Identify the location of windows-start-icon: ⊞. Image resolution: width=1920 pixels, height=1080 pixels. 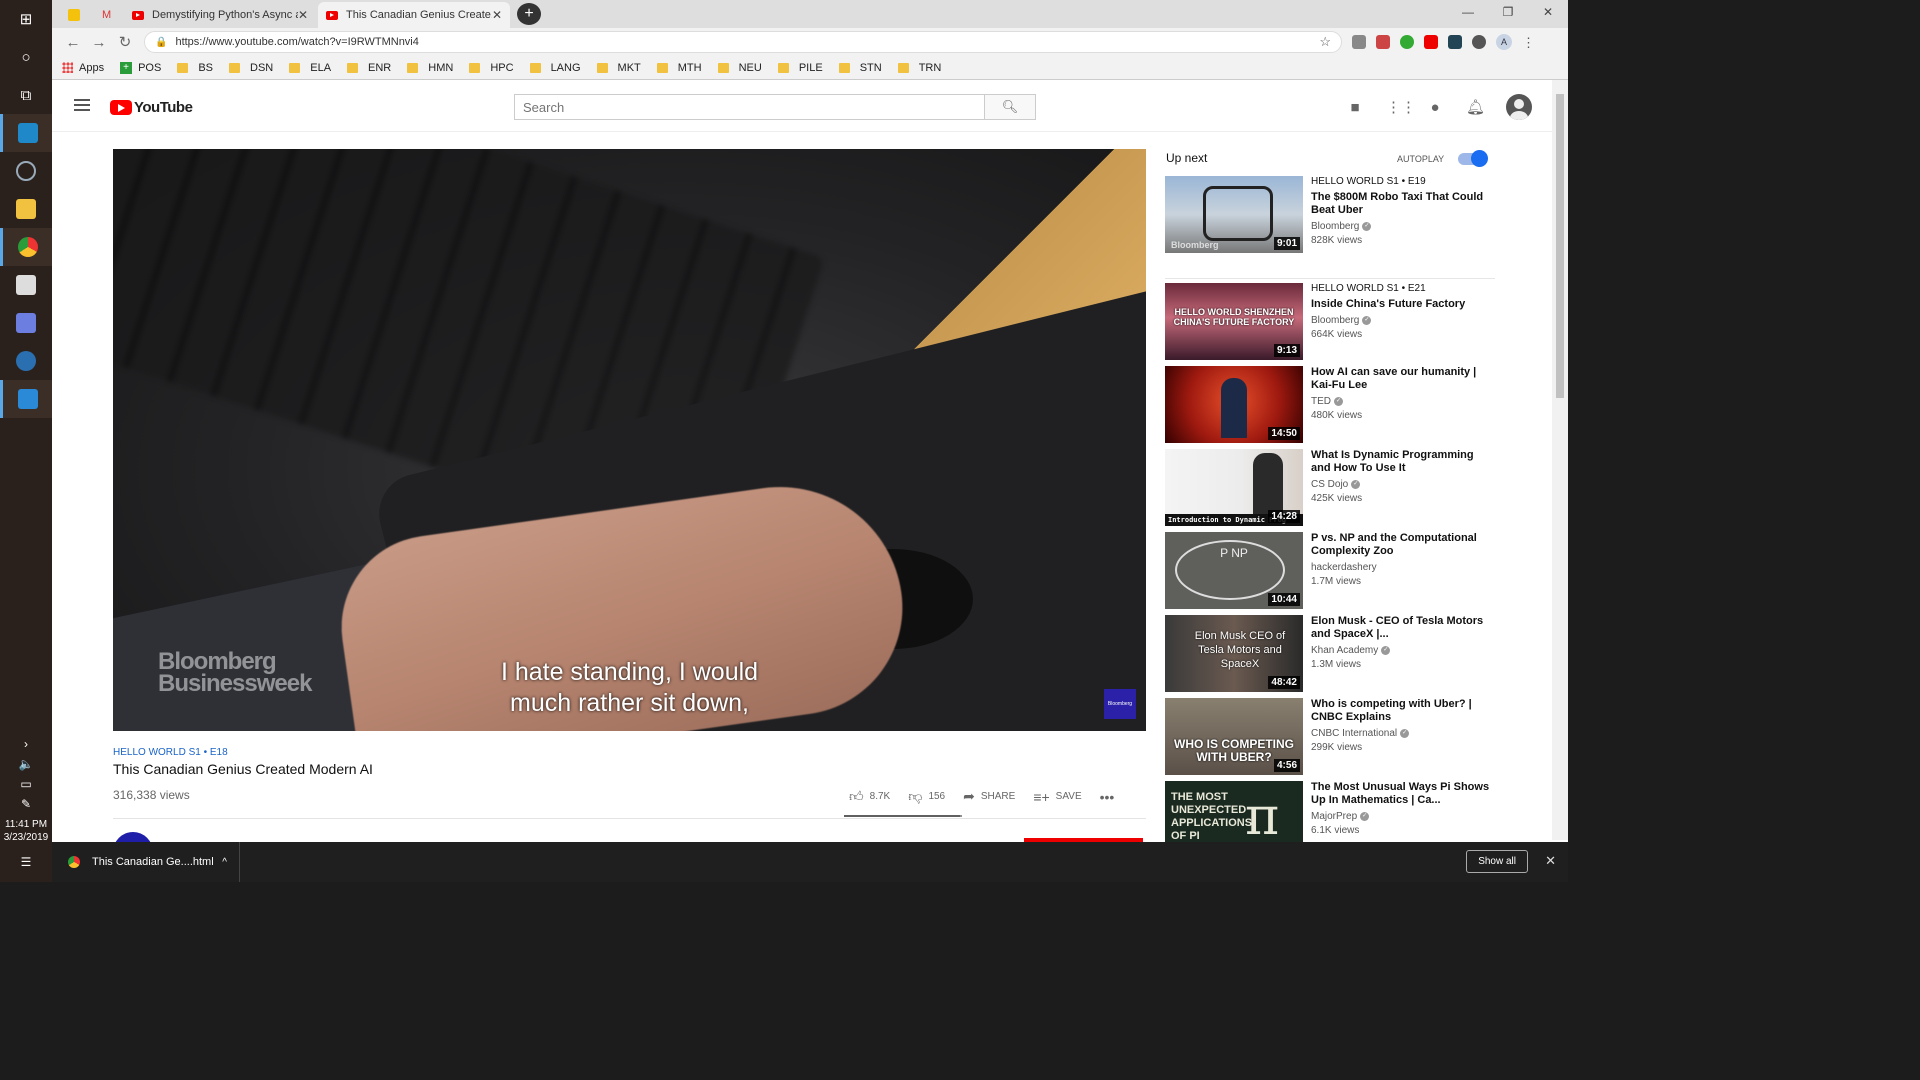
(26, 19).